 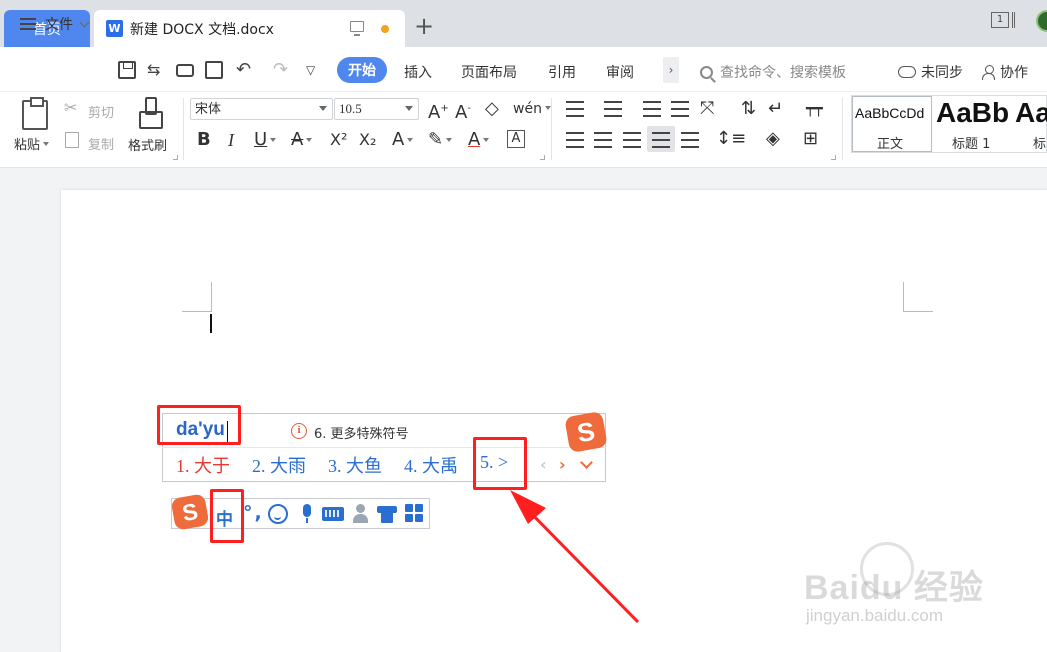 I want to click on align-justify-icon, so click(x=661, y=140).